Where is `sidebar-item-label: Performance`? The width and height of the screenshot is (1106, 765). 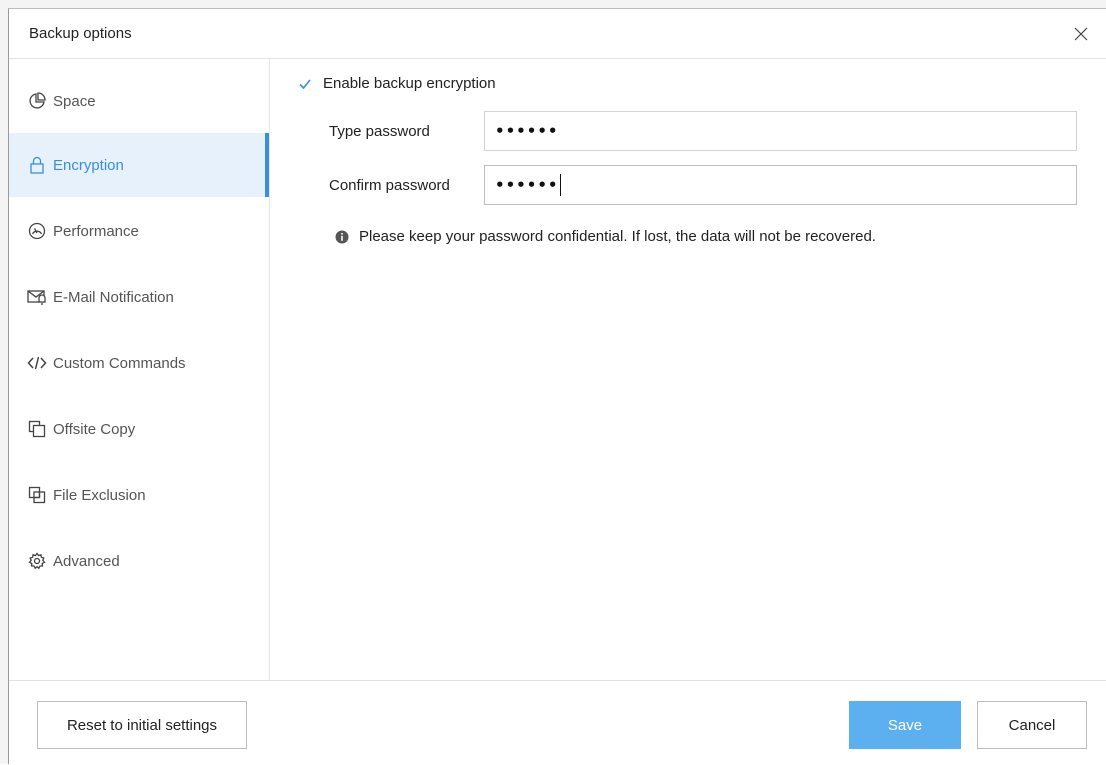
sidebar-item-label: Performance is located at coordinates (96, 231).